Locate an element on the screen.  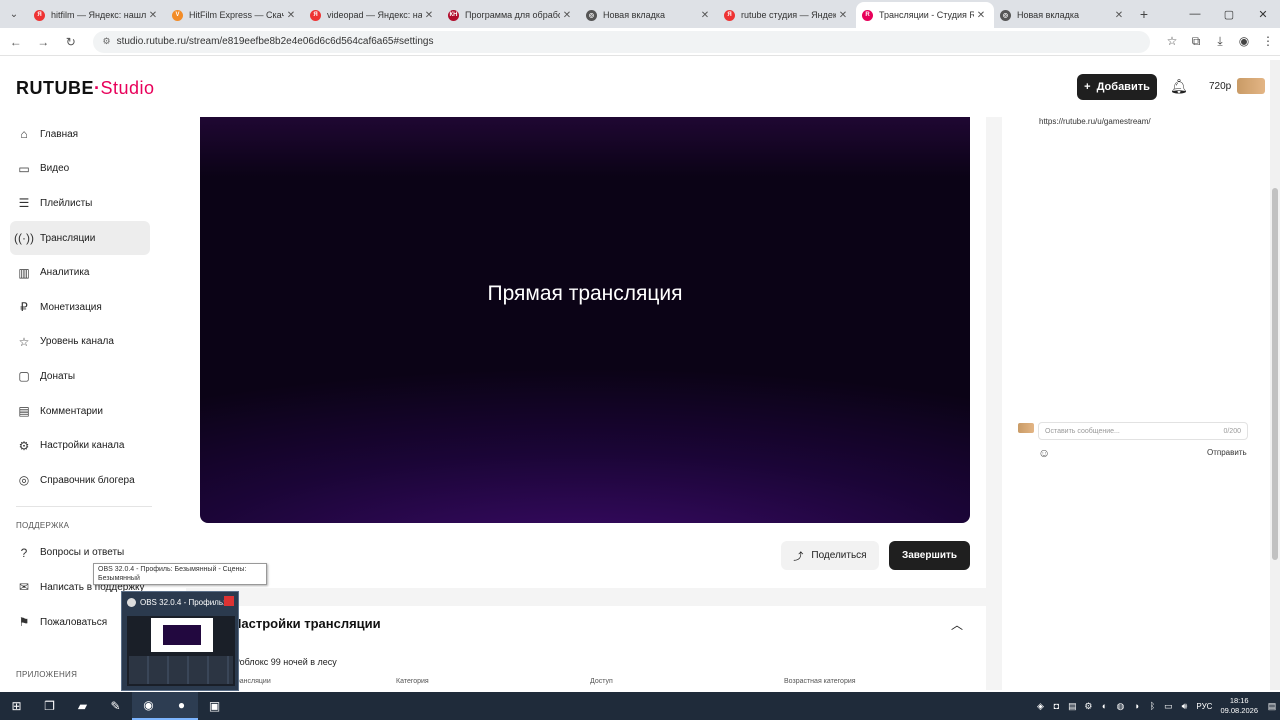
rutube-studio-logo: RUTUBE·Studio is located at coordinates (85, 88).